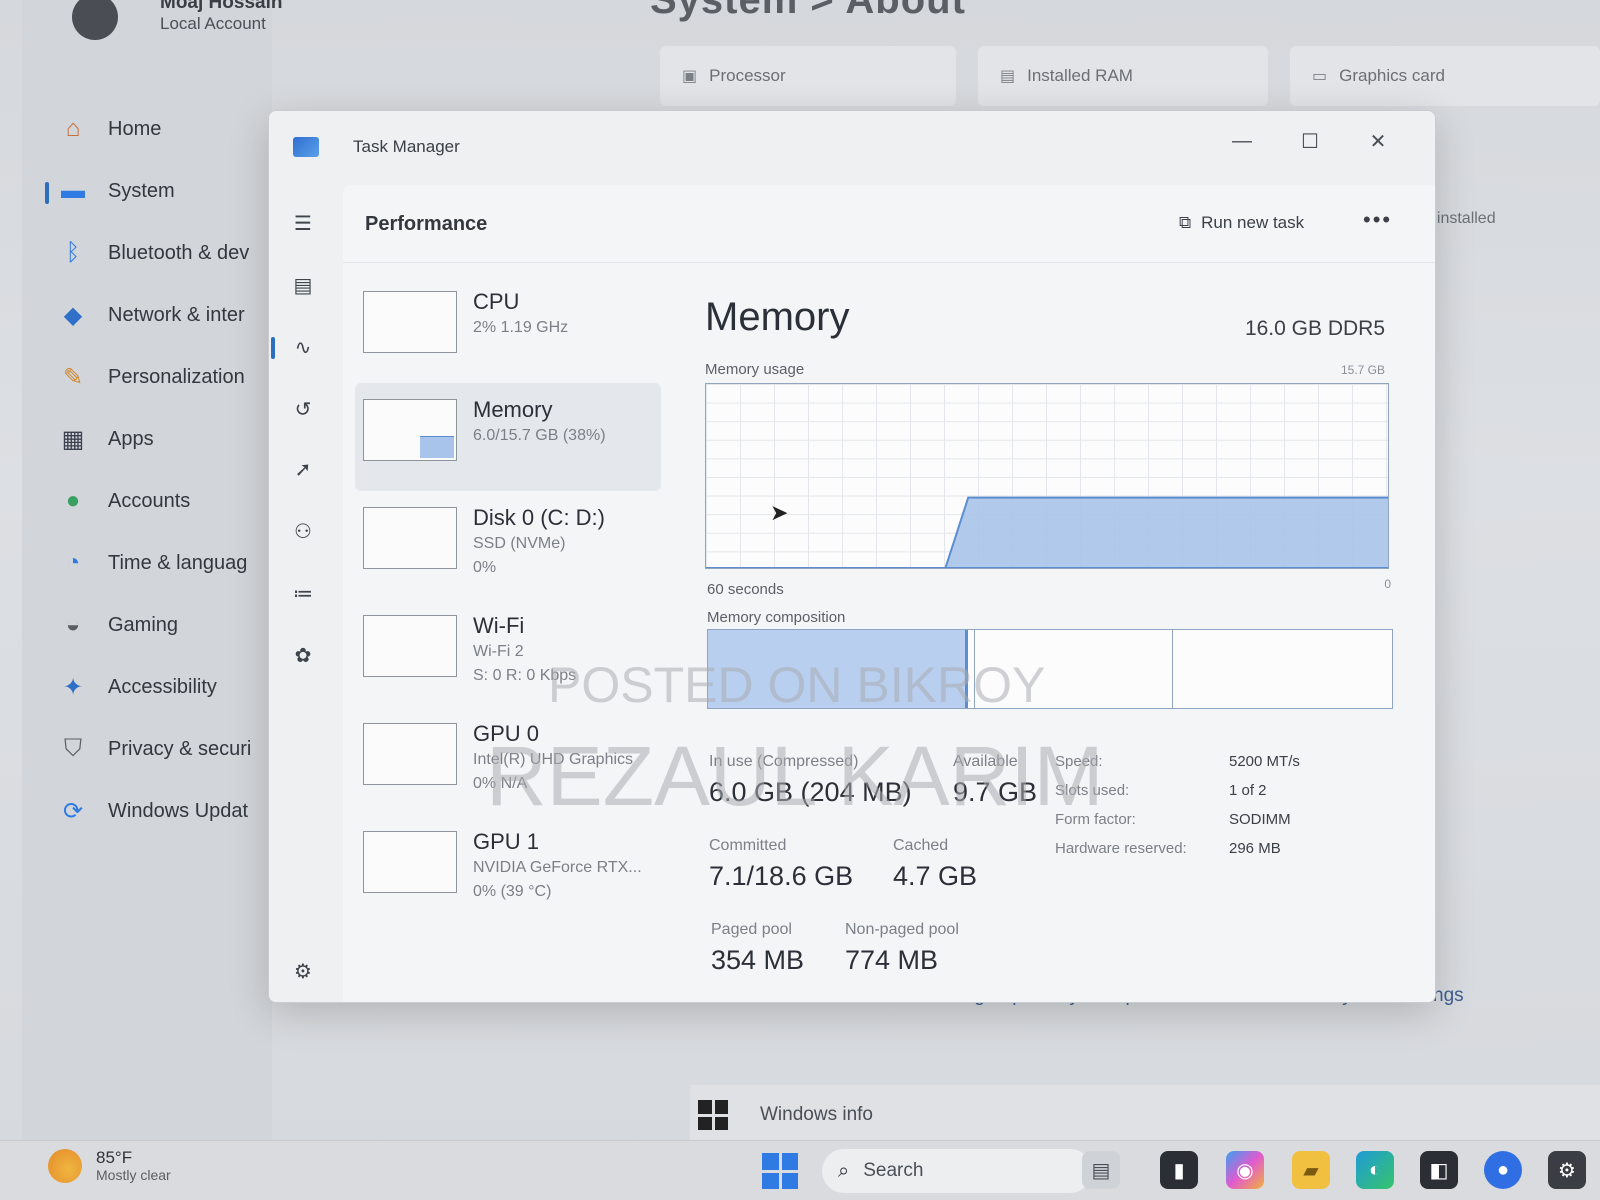 Image resolution: width=1600 pixels, height=1200 pixels. What do you see at coordinates (303, 469) in the screenshot?
I see `nav-startup-apps: ➚` at bounding box center [303, 469].